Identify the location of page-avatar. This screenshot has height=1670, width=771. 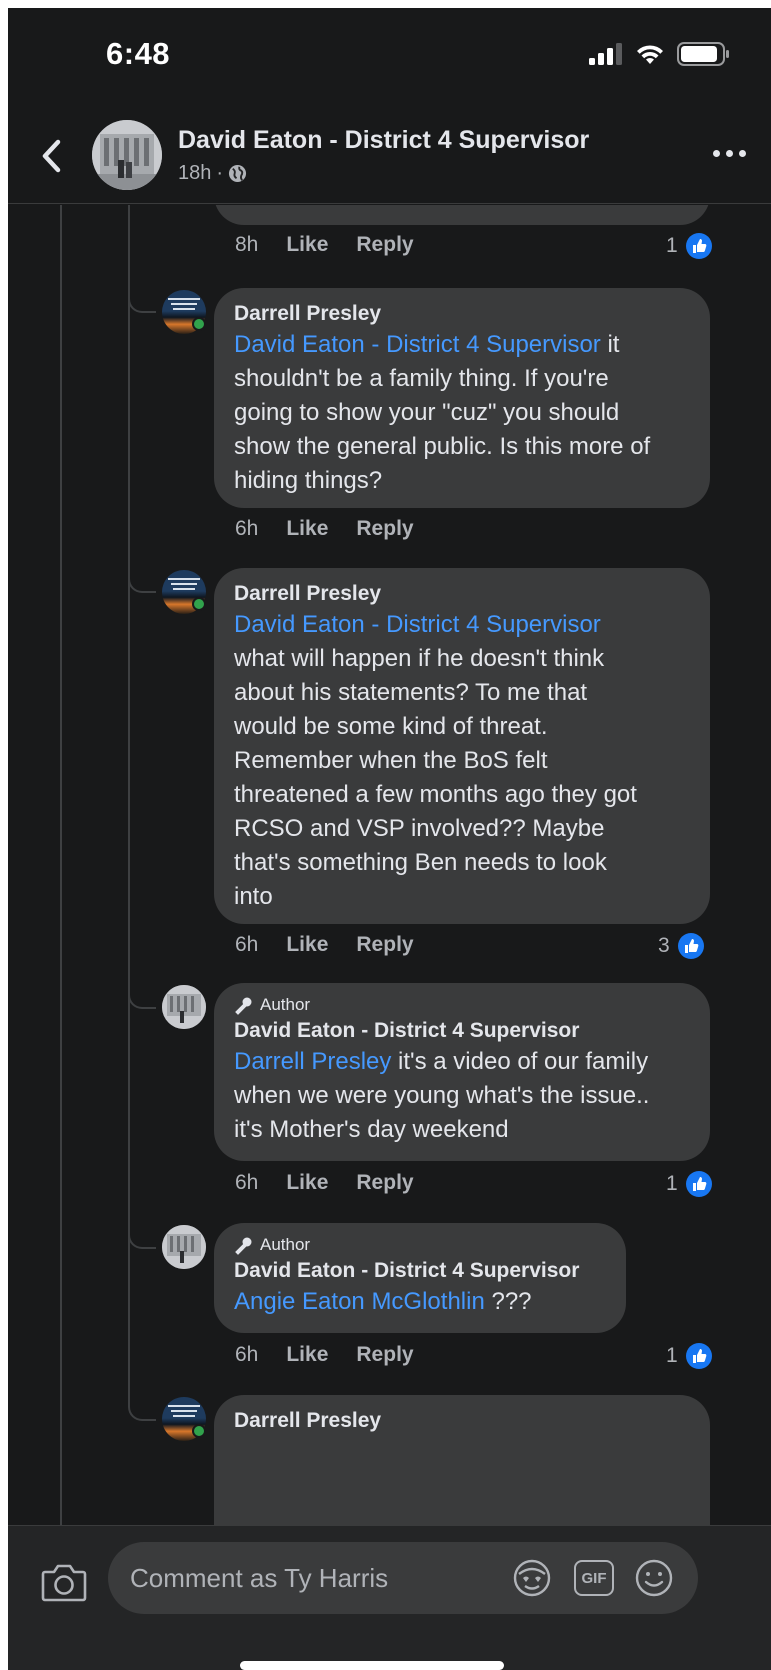
(127, 155).